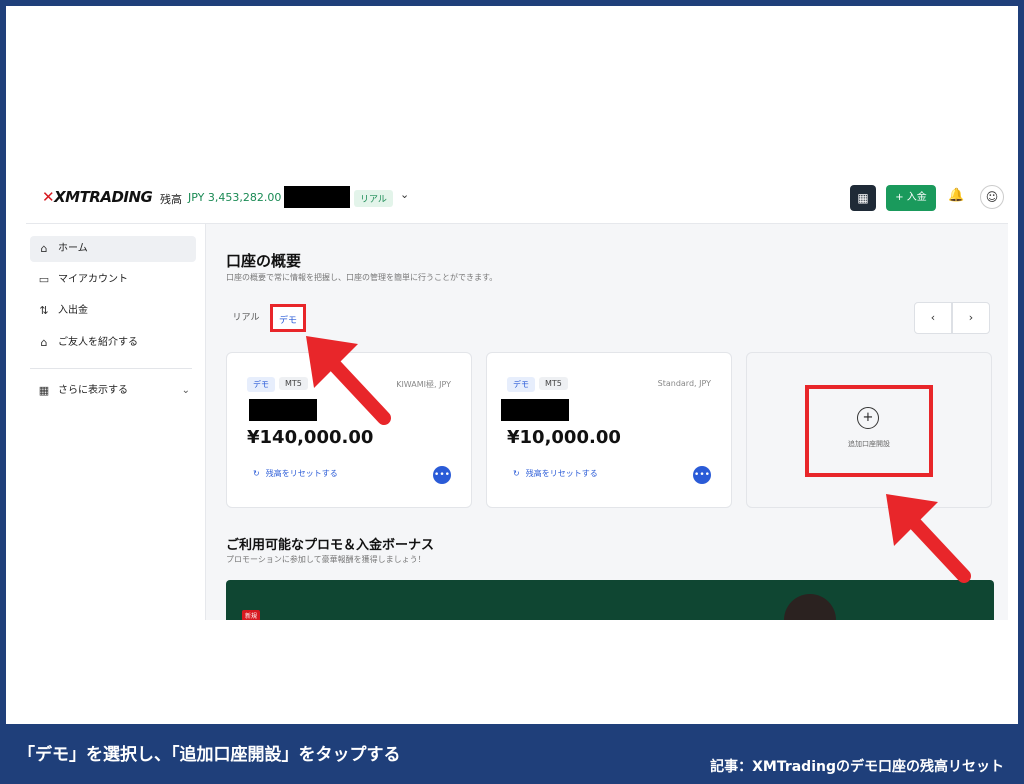 This screenshot has width=1024, height=784. Describe the element at coordinates (235, 197) in the screenshot. I see `balance-value: JPY 3,453,282.00` at that location.